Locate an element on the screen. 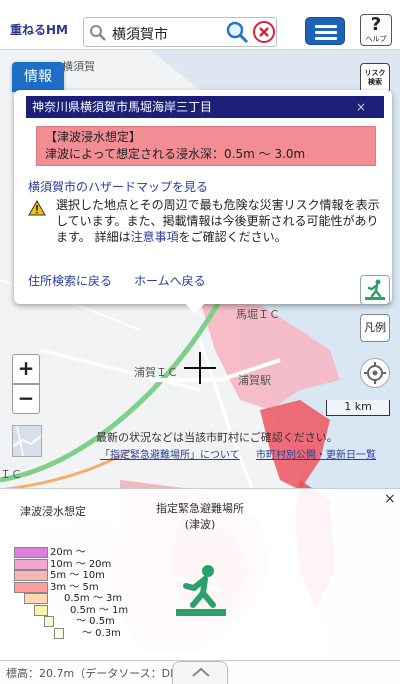 This screenshot has height=684, width=400. panel-drag-handle is located at coordinates (200, 672).